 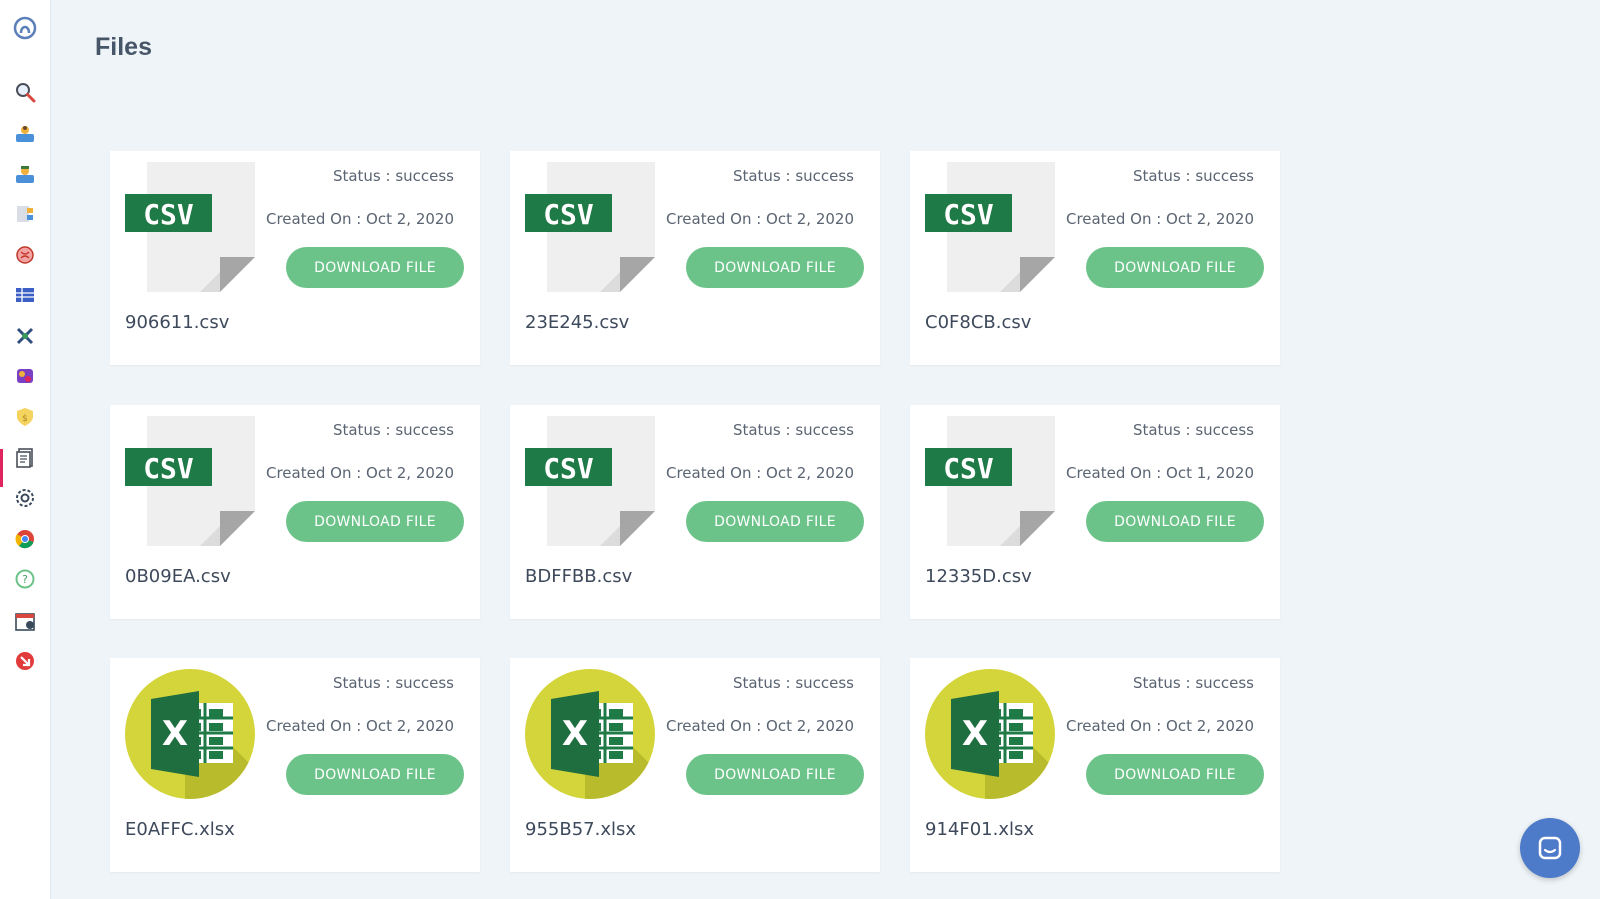 I want to click on satellite-icon, so click(x=25, y=336).